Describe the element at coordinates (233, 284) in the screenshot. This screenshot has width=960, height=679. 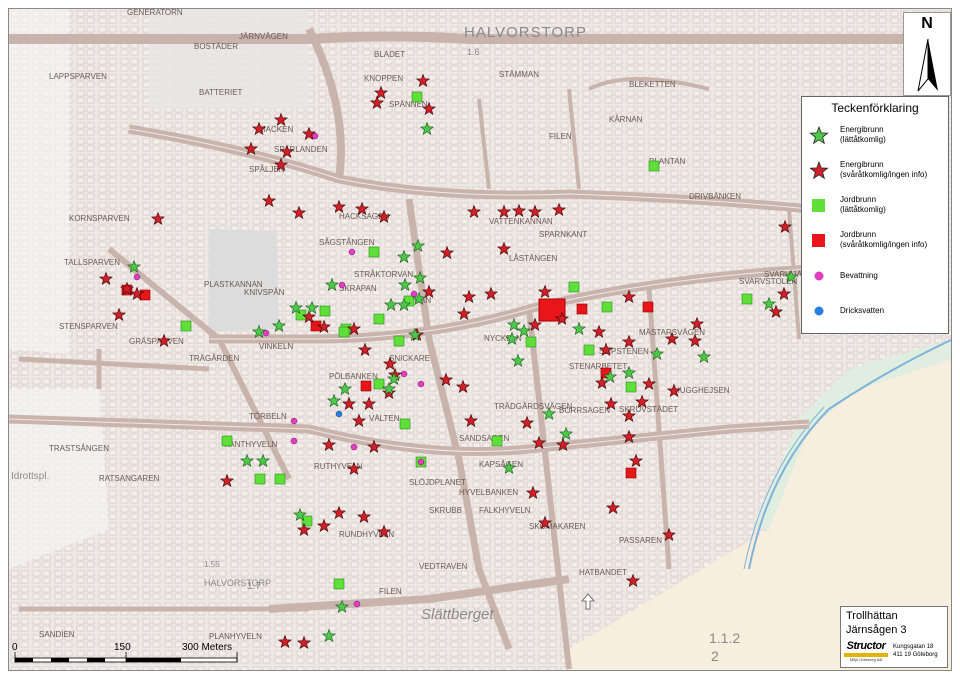
I see `street-label: PLASTKANNAN` at that location.